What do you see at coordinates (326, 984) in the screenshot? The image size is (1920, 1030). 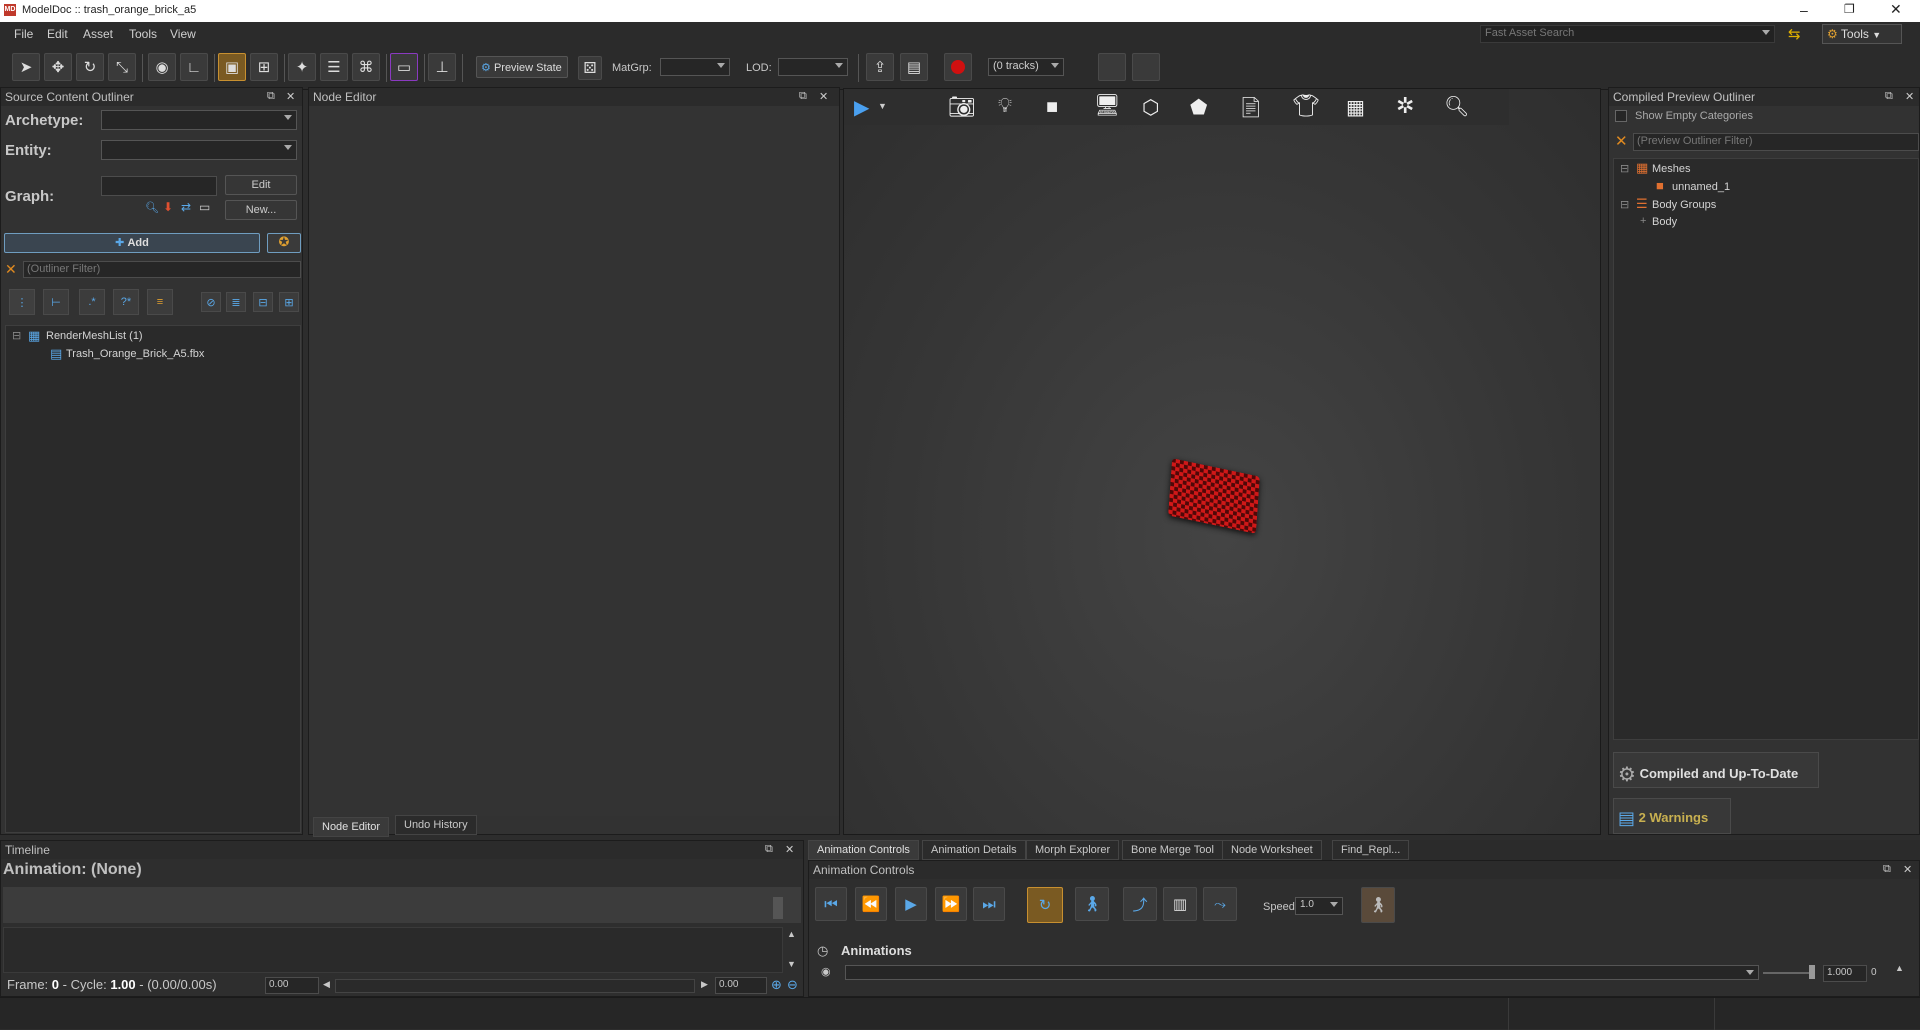 I see `scrub-left-icon: ◀` at bounding box center [326, 984].